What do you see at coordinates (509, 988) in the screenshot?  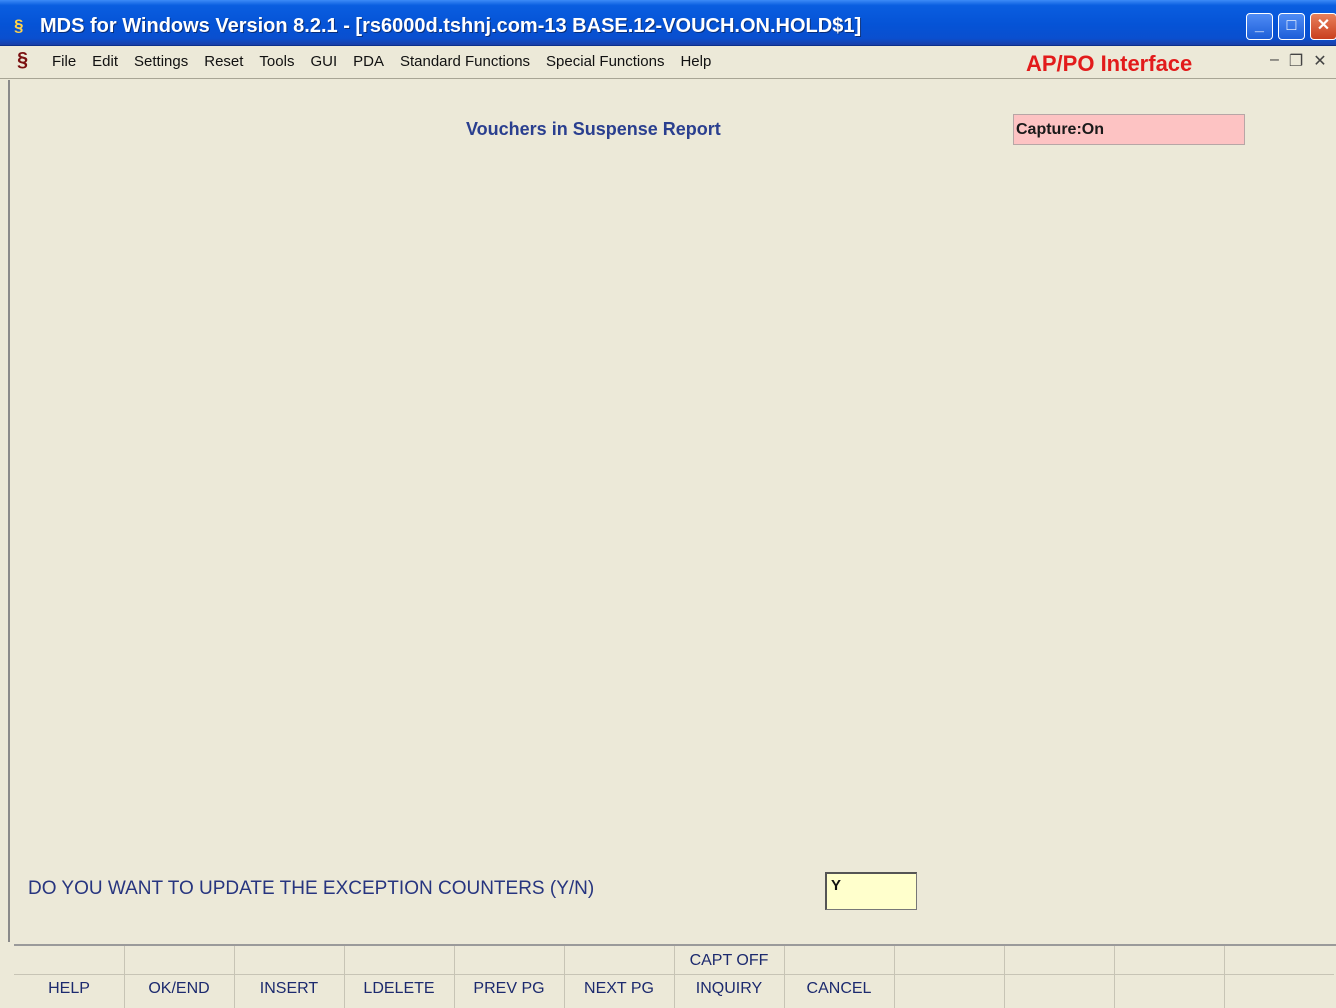 I see `fkey-bottom-label: PREV PG` at bounding box center [509, 988].